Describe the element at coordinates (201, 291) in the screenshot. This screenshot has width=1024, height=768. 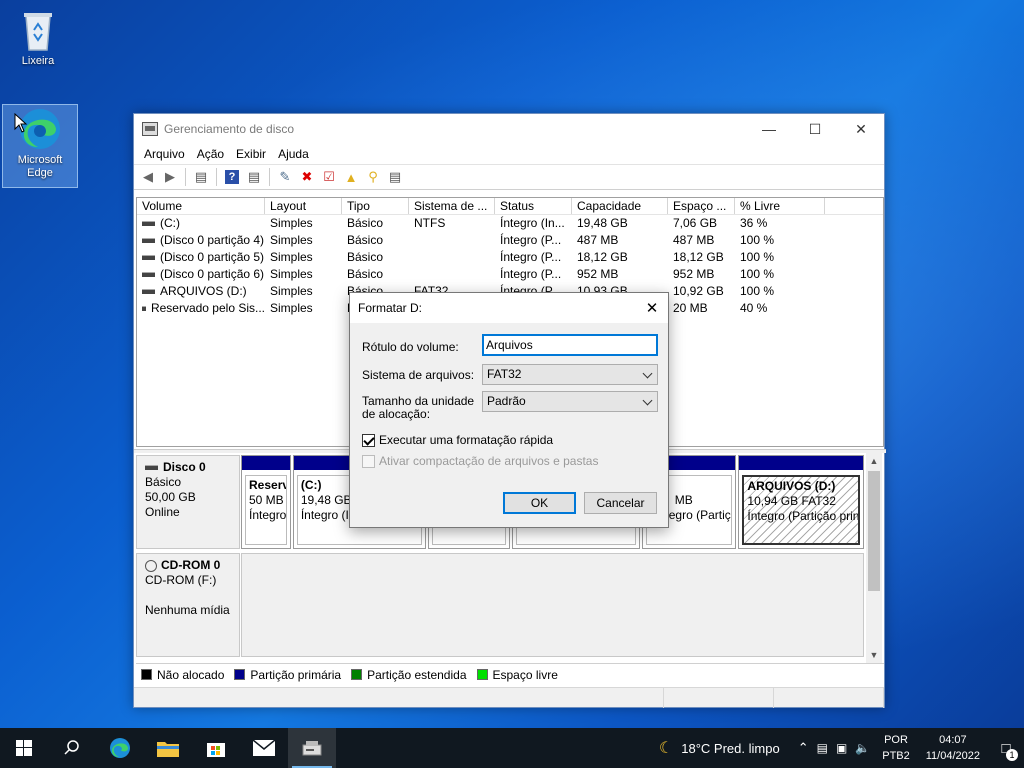
I see `table-cell-volume: ARQUIVOS (D:)` at that location.